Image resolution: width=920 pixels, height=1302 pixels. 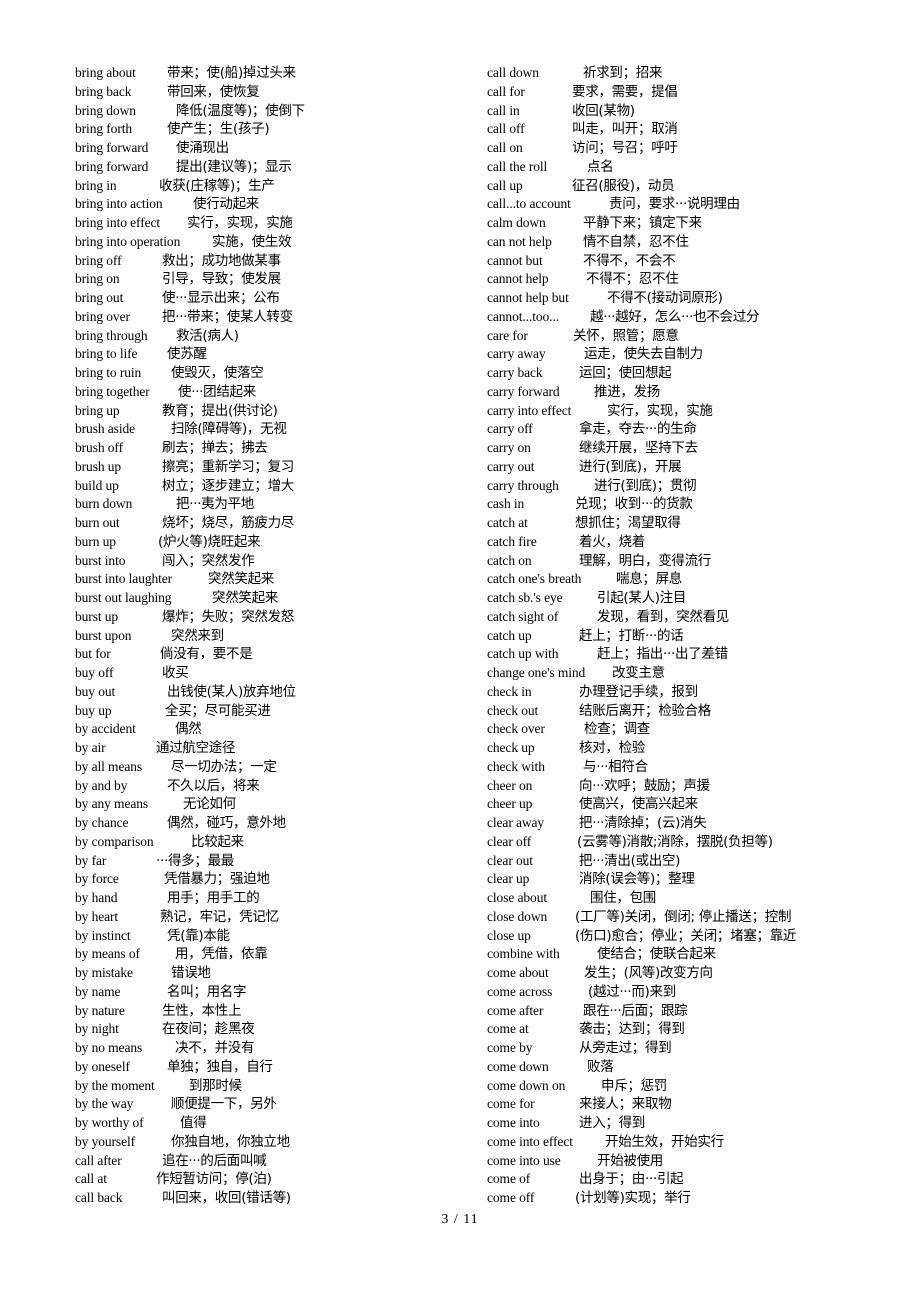 I want to click on glossary-entry: close about 围住，包围, so click(x=697, y=898).